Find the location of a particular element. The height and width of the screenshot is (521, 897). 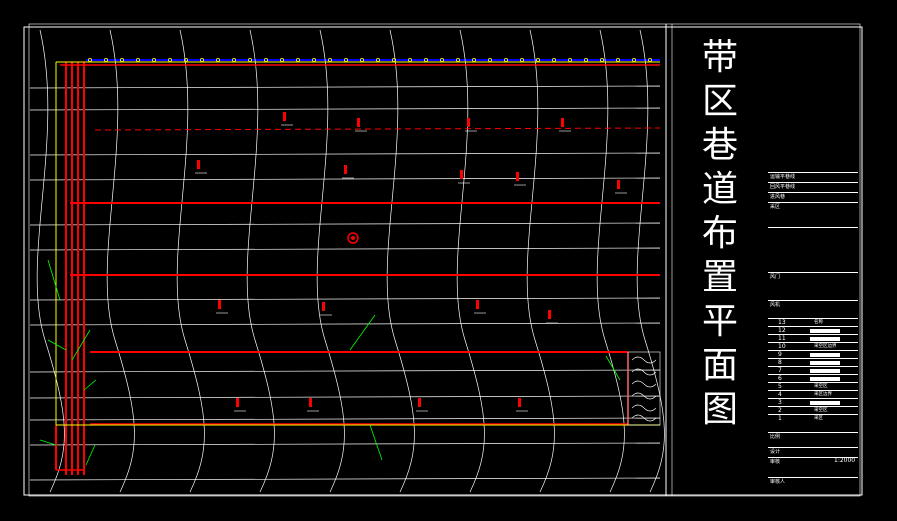

legend-row: 采区 is located at coordinates (813, 206).